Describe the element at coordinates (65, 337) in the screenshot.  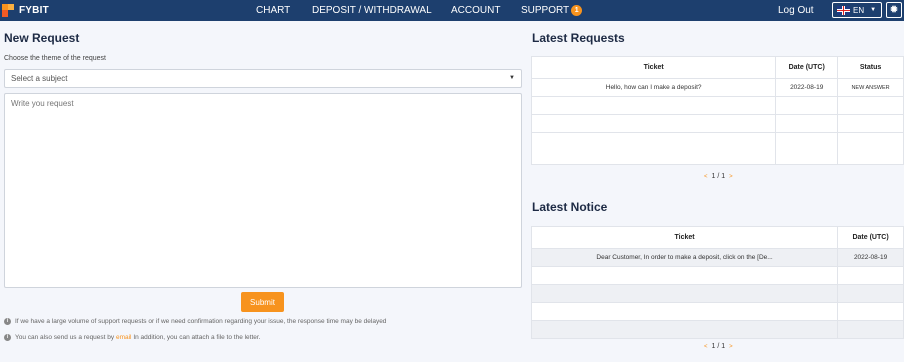
I see `note-text-2-prefix: You can also send us a request by` at that location.